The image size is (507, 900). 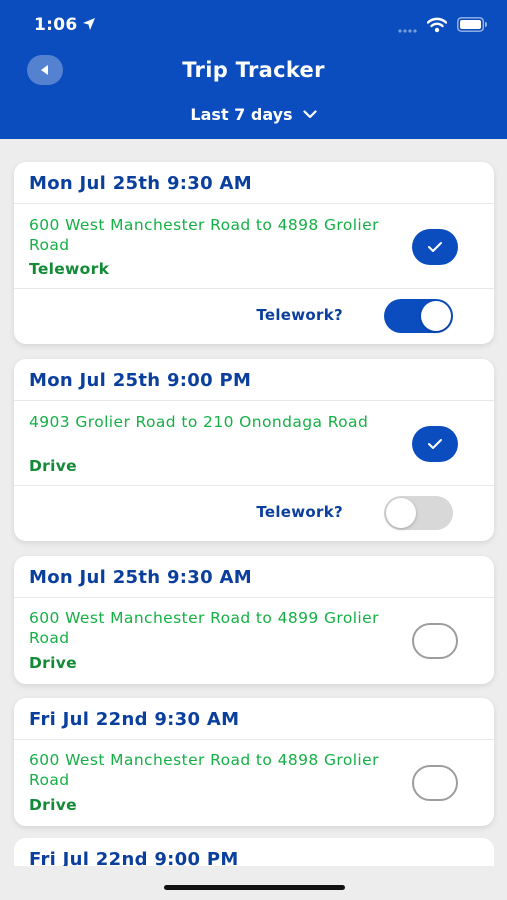 I want to click on page-title: Trip Tracker, so click(x=253, y=70).